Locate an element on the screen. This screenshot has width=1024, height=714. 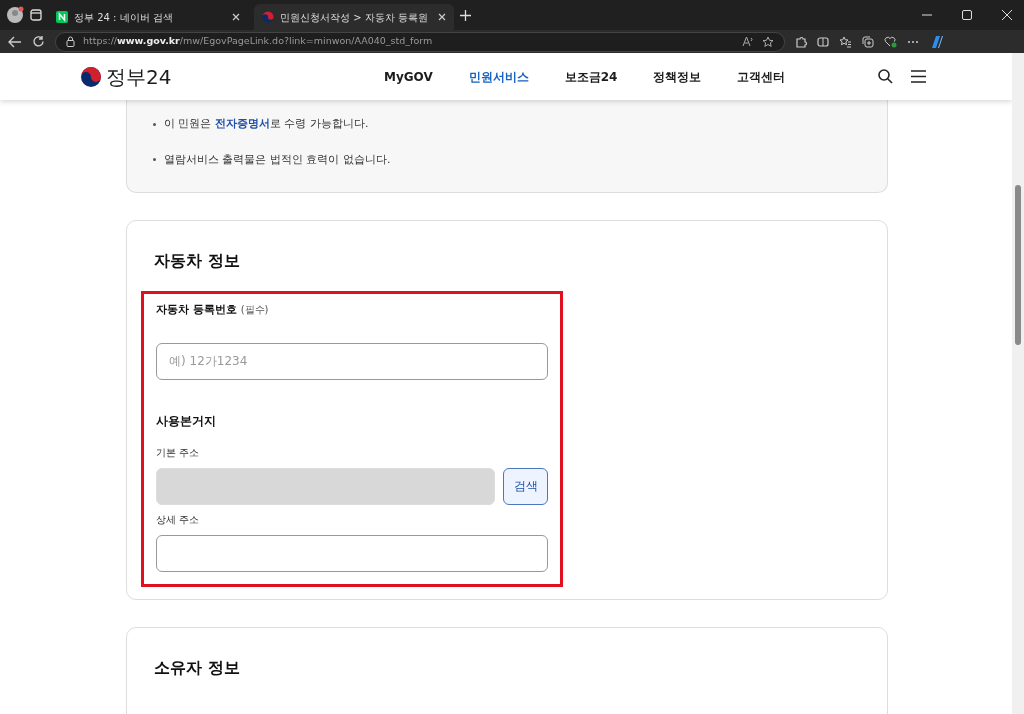
profile-icon is located at coordinates (15, 15).